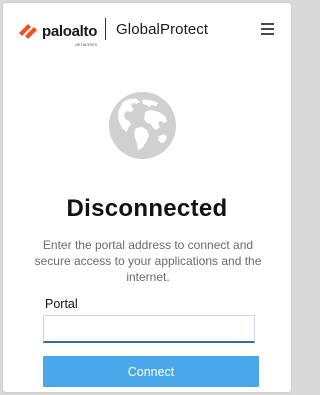 The width and height of the screenshot is (320, 395). What do you see at coordinates (268, 30) in the screenshot?
I see `hamburger-menu-icon` at bounding box center [268, 30].